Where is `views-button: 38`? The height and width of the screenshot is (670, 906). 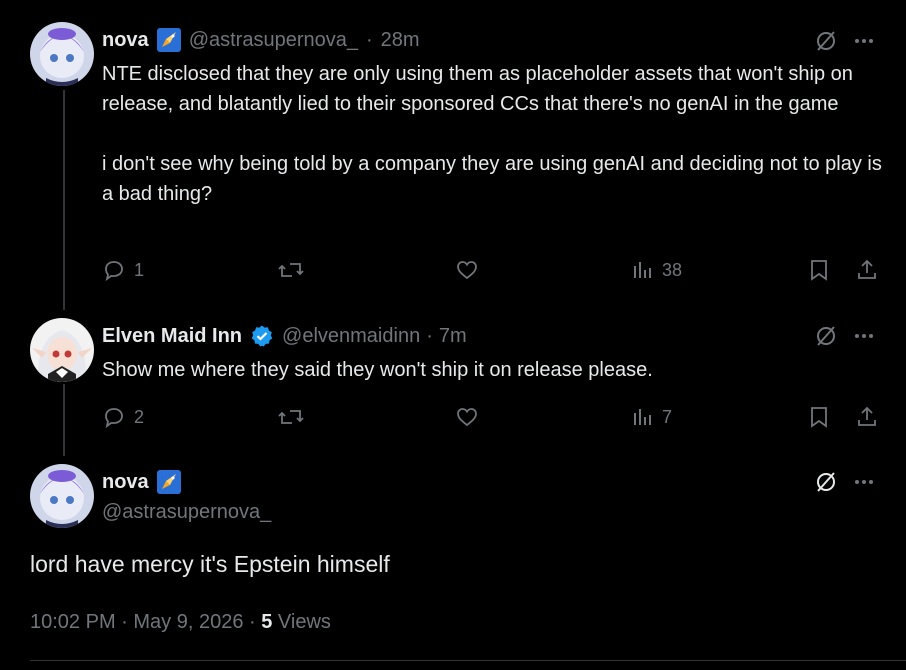
views-button: 38 is located at coordinates (657, 270).